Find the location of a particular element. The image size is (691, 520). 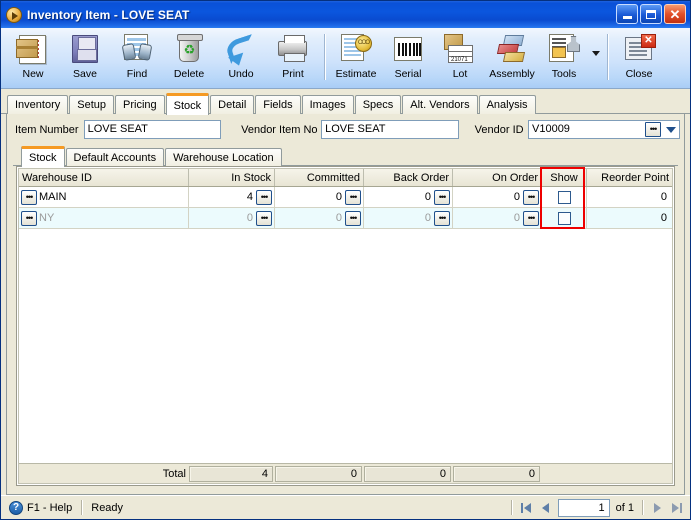

column-header-warehouse-id: Warehouse ID is located at coordinates (104, 177).